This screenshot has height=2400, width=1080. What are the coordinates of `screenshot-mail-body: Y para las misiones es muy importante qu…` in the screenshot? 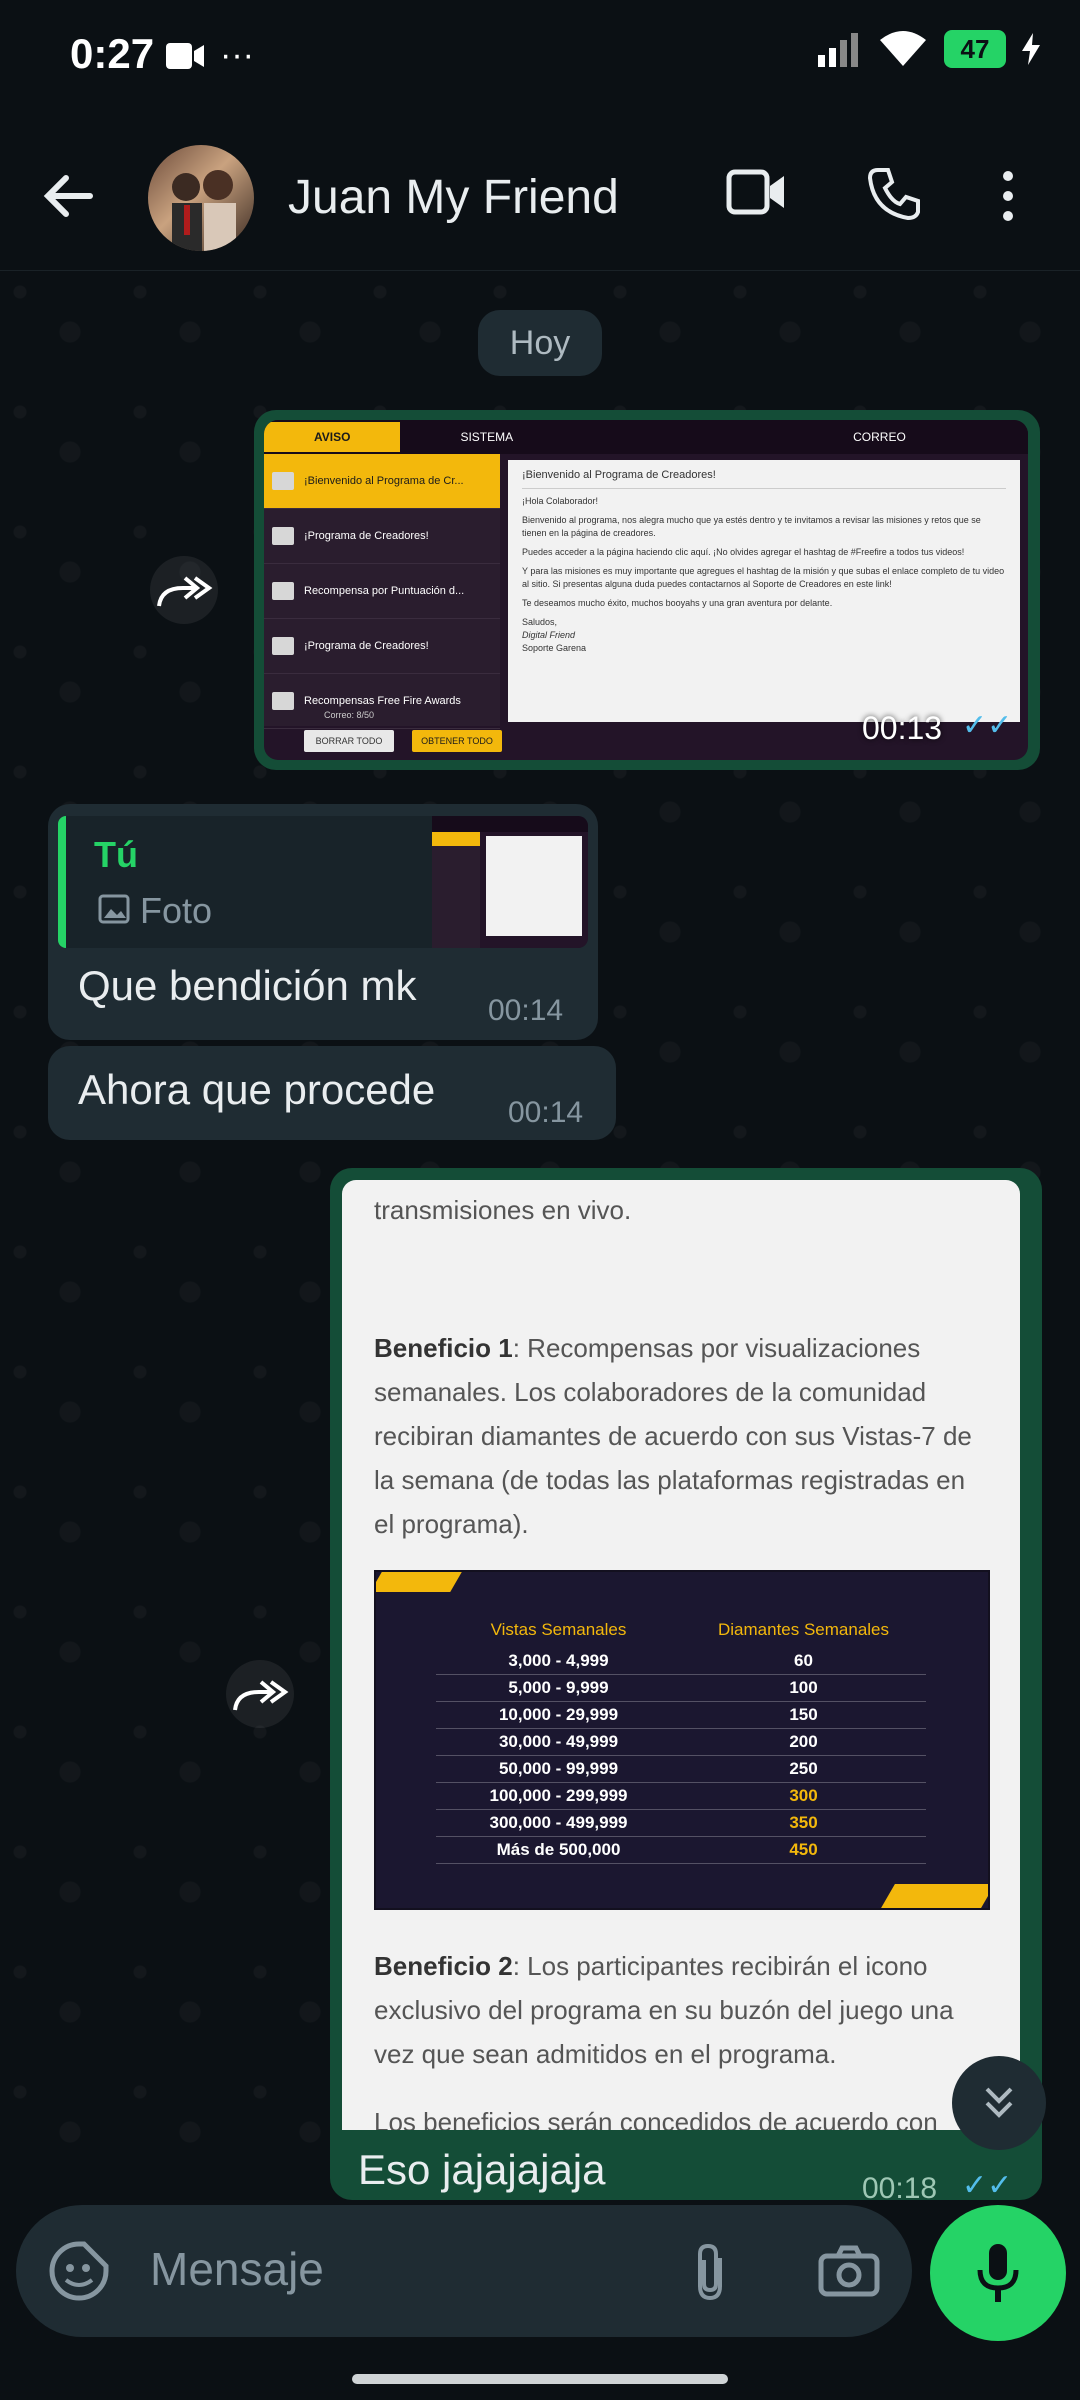 It's located at (763, 578).